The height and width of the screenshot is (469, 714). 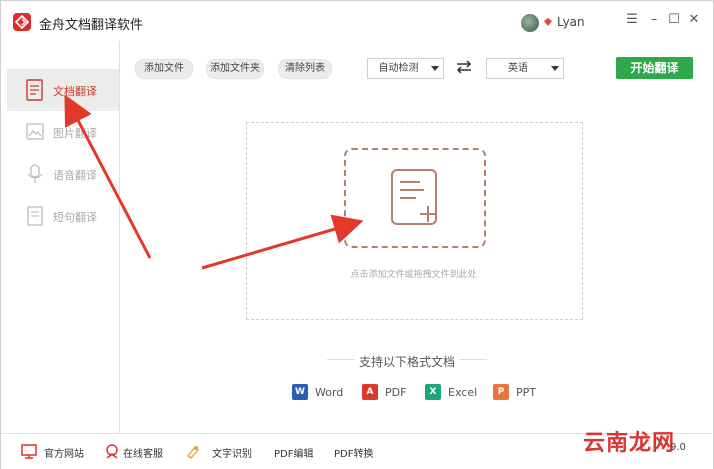 I want to click on sidebar-item-label: 文档翻译, so click(x=75, y=91).